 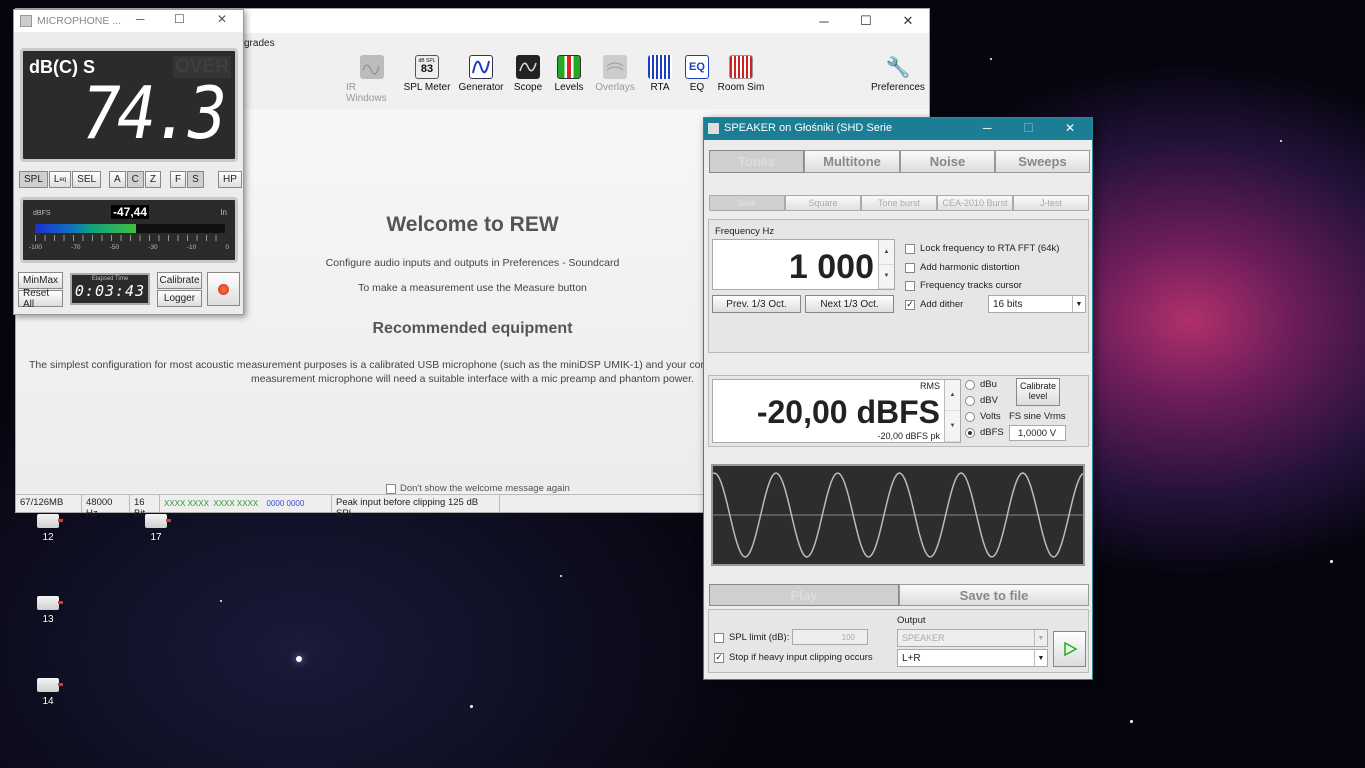 I want to click on prev-third-octave-button: Prev. 1/3 Oct., so click(x=756, y=304).